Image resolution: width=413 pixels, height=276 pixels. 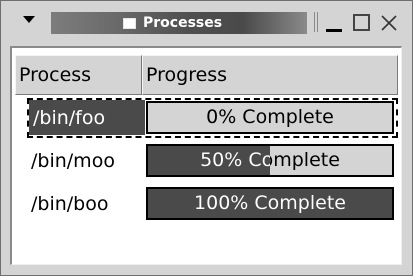 I want to click on table-header: Process Progress, so click(x=206, y=75).